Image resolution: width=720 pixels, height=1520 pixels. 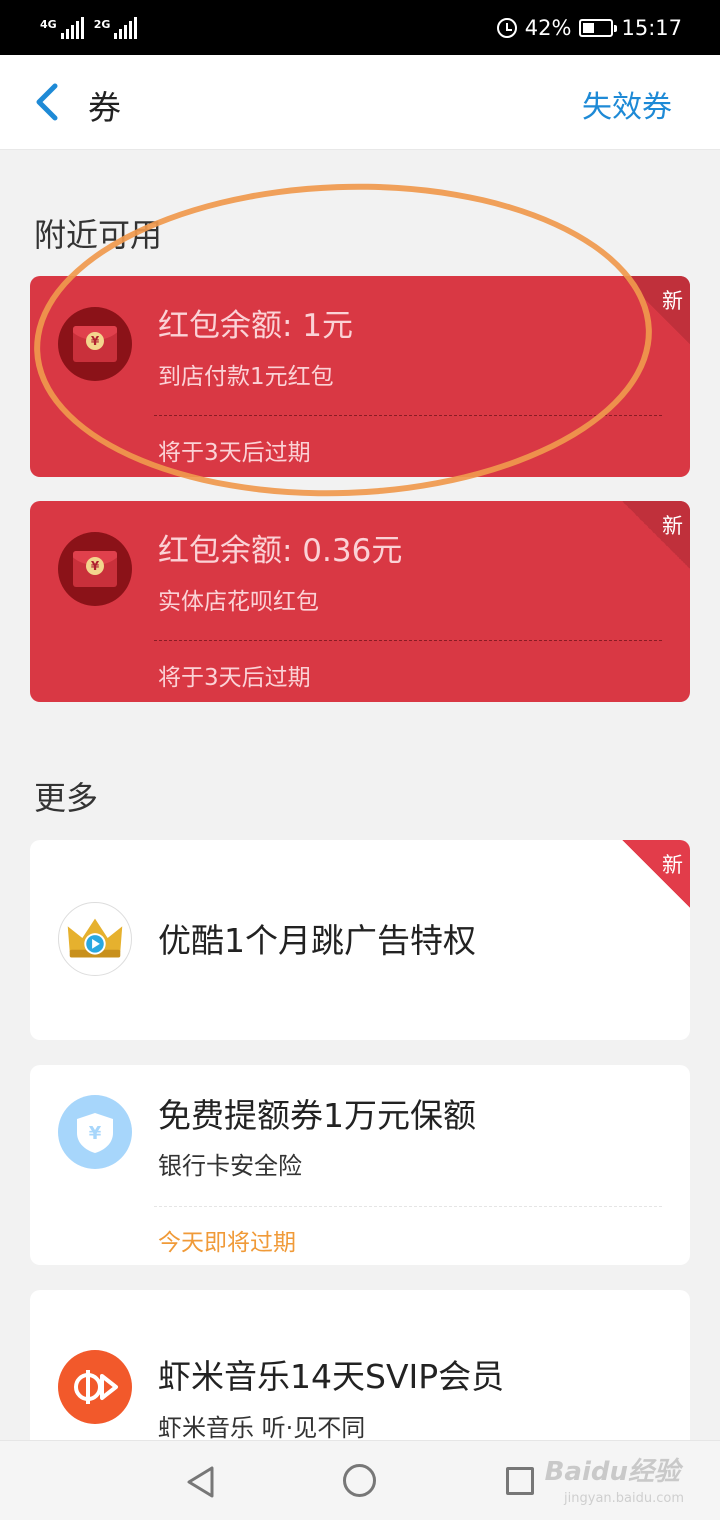 What do you see at coordinates (66, 798) in the screenshot?
I see `section-title-more: 更多` at bounding box center [66, 798].